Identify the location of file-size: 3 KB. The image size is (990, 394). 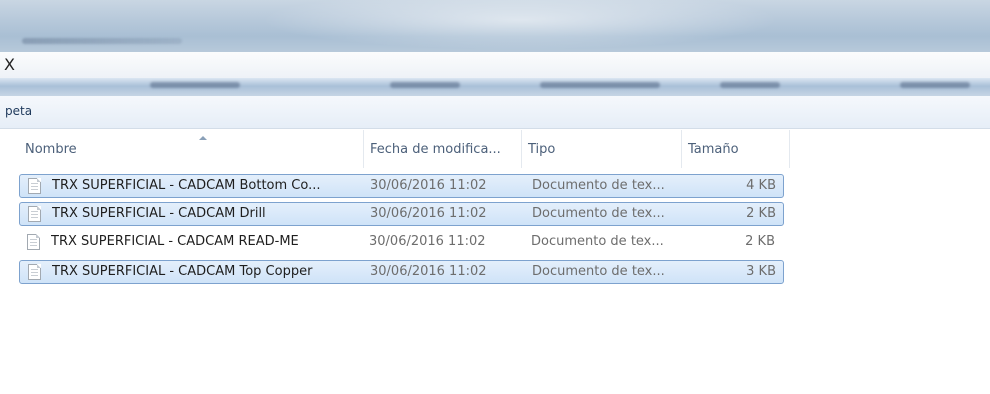
(761, 271).